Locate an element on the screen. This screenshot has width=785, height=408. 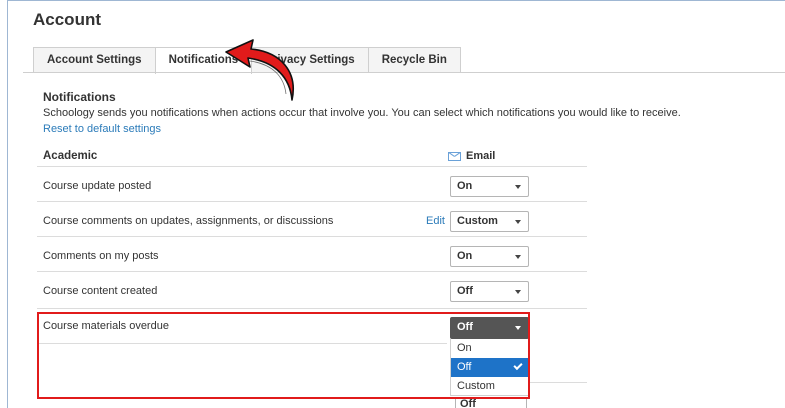
edit-link: Edit is located at coordinates (435, 221).